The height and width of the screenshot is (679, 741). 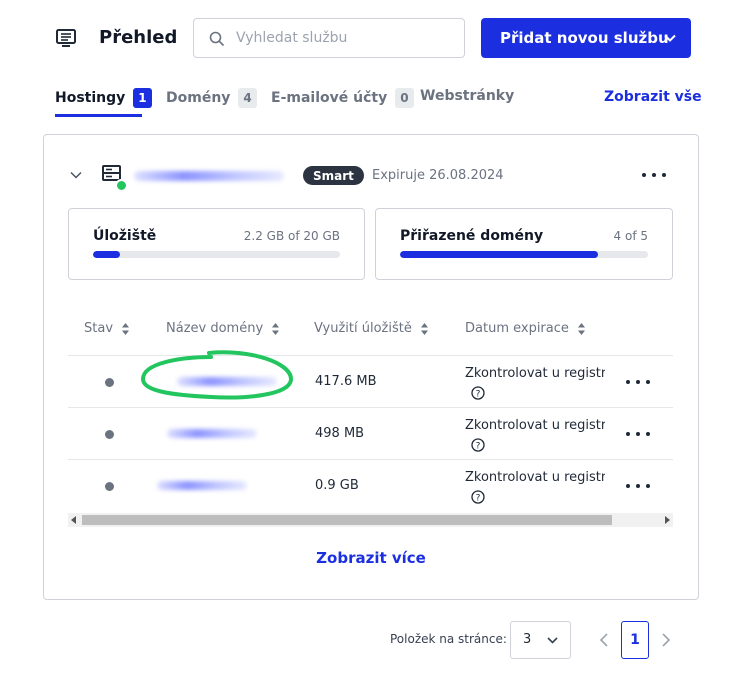 What do you see at coordinates (73, 520) in the screenshot?
I see `scroll-left-icon` at bounding box center [73, 520].